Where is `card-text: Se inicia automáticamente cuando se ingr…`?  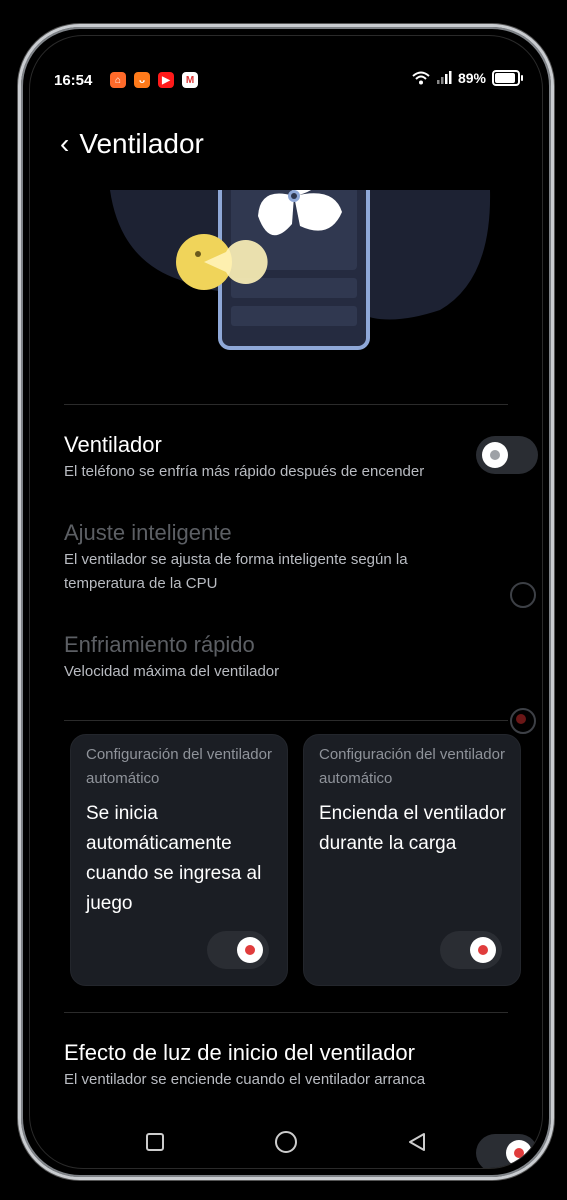 card-text: Se inicia automáticamente cuando se ingr… is located at coordinates (174, 858).